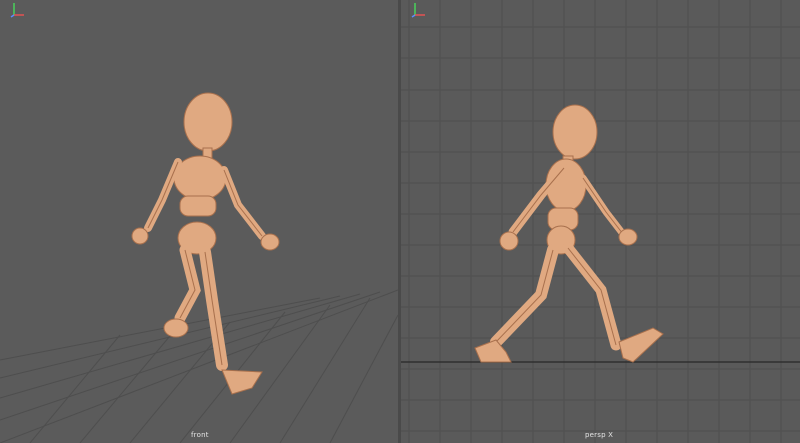  What do you see at coordinates (200, 435) in the screenshot?
I see `camera-label: front` at bounding box center [200, 435].